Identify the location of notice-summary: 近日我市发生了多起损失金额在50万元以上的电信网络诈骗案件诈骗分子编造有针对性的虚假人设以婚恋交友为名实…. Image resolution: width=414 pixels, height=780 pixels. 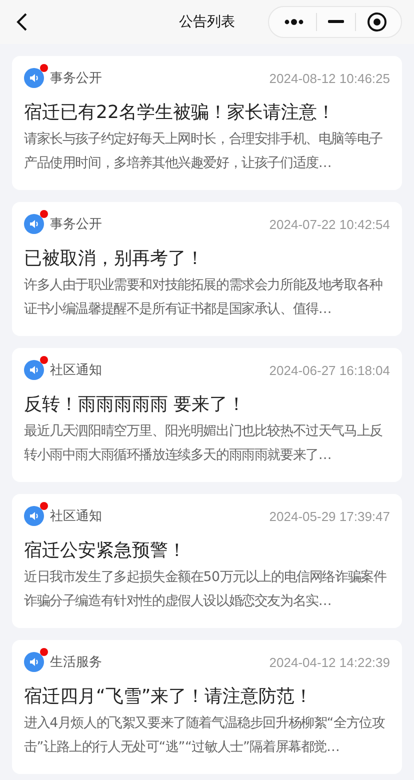
(206, 589).